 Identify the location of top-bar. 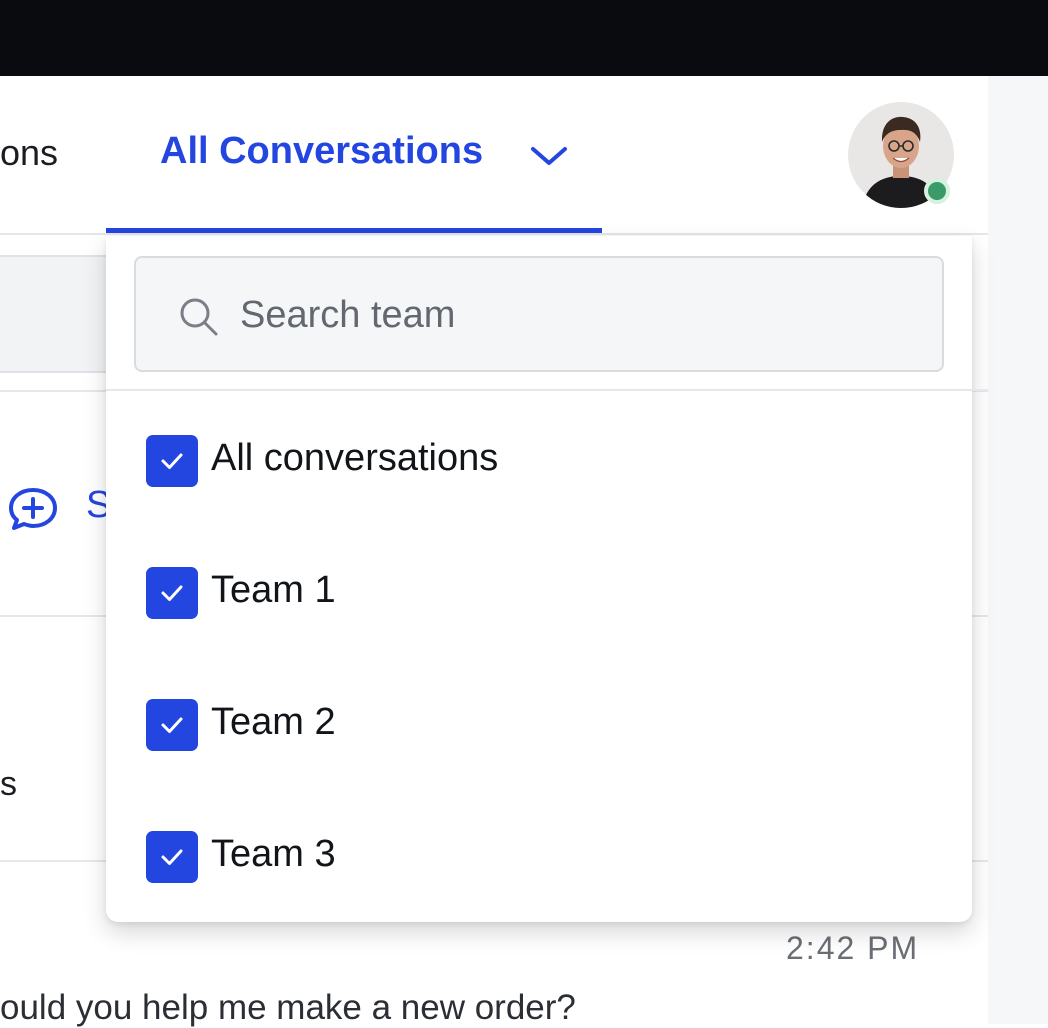
(524, 38).